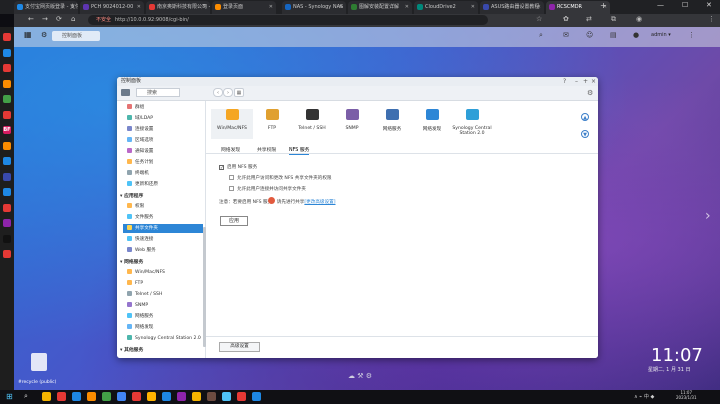 This screenshot has height=404, width=720. Describe the element at coordinates (164, 272) in the screenshot. I see `sidebar-item: Win/Mac/NFS` at that location.